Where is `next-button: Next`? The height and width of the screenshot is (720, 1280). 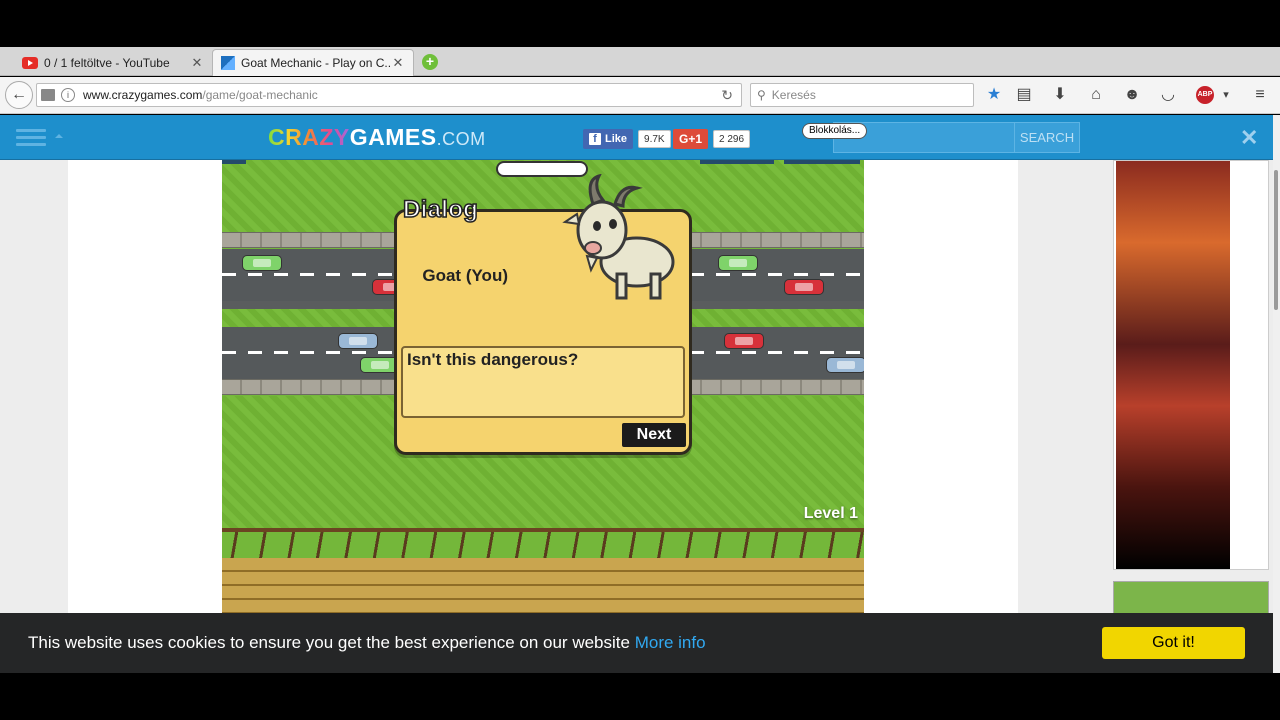 next-button: Next is located at coordinates (654, 435).